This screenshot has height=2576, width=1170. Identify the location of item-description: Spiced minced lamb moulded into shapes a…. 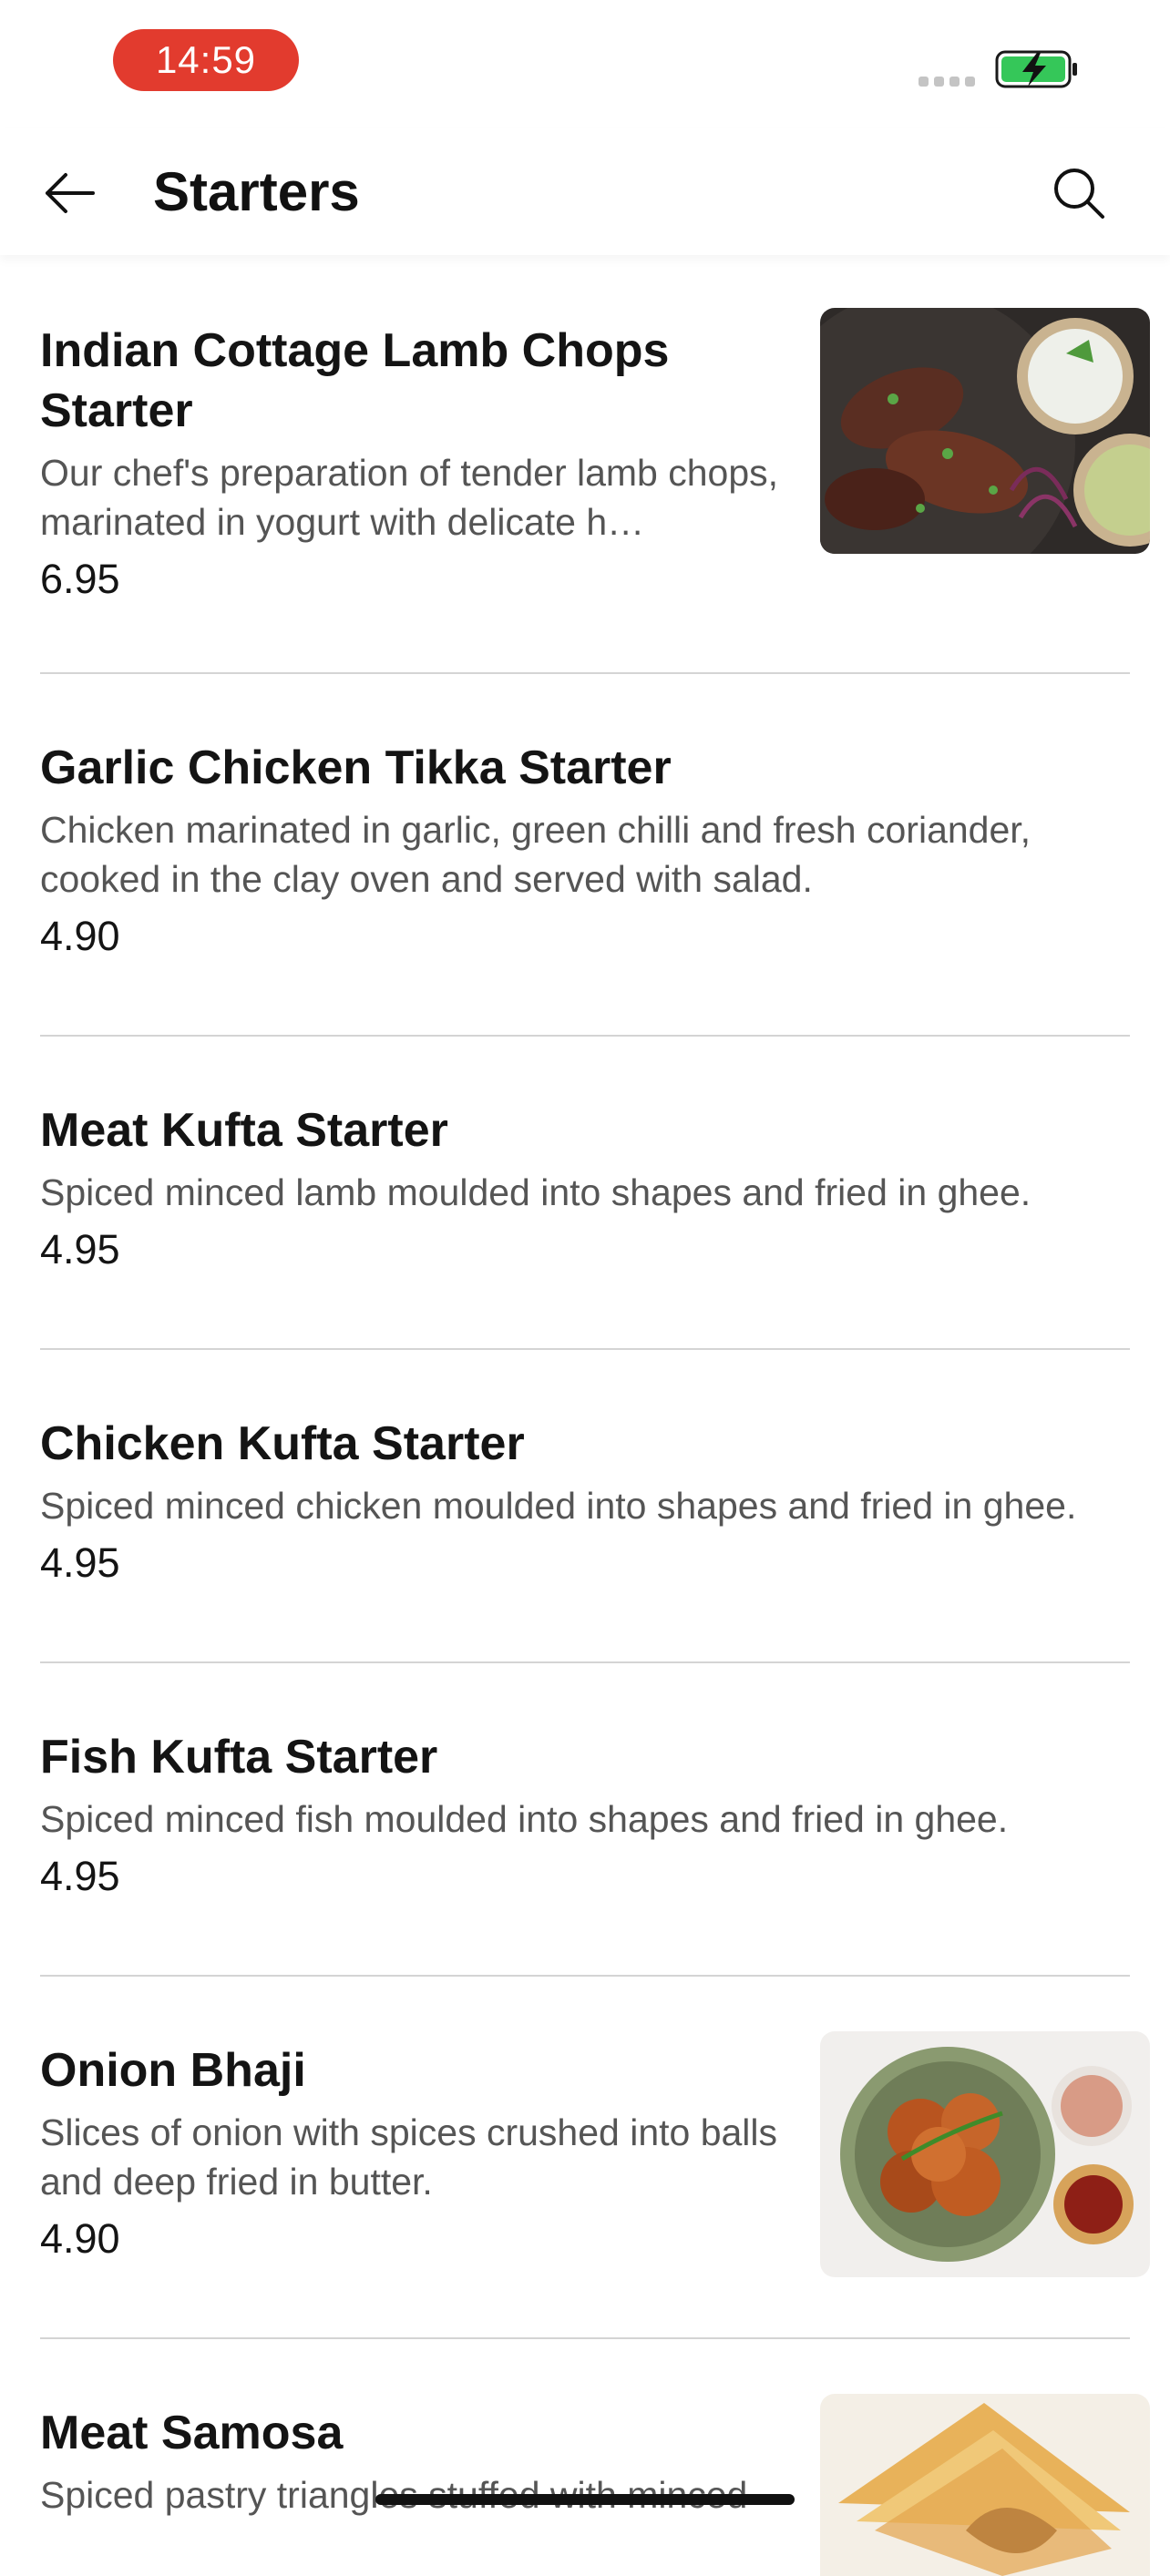
(536, 1192).